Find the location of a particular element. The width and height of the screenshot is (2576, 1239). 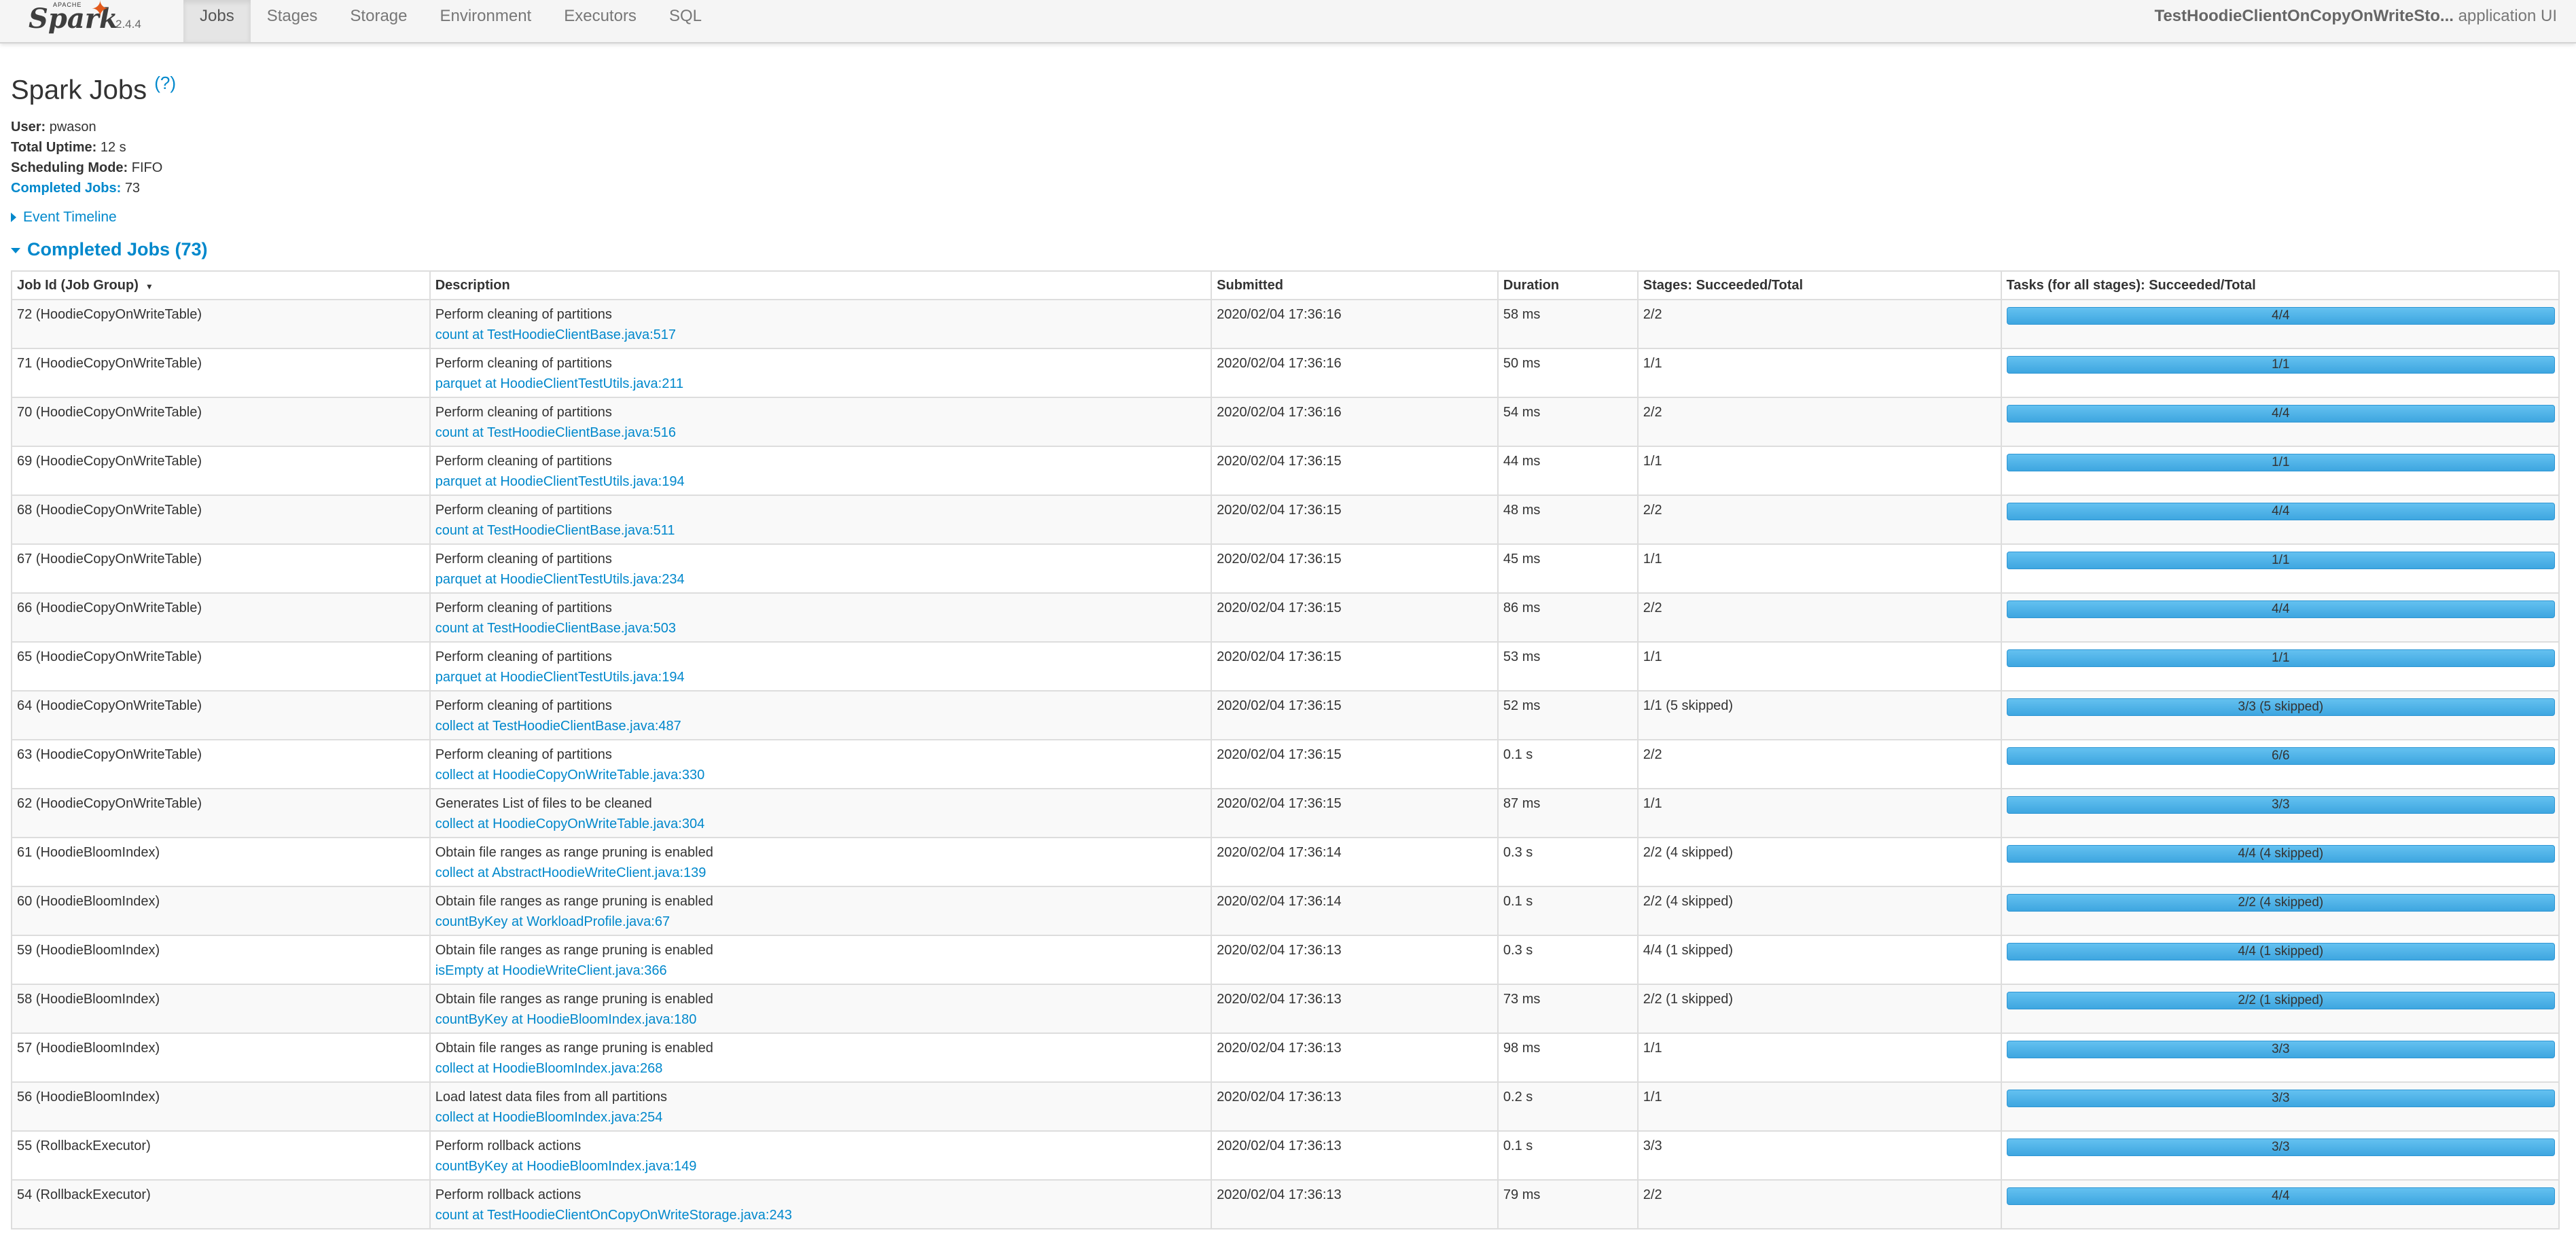

summary-completed: Completed Jobs: 73 is located at coordinates (86, 188).